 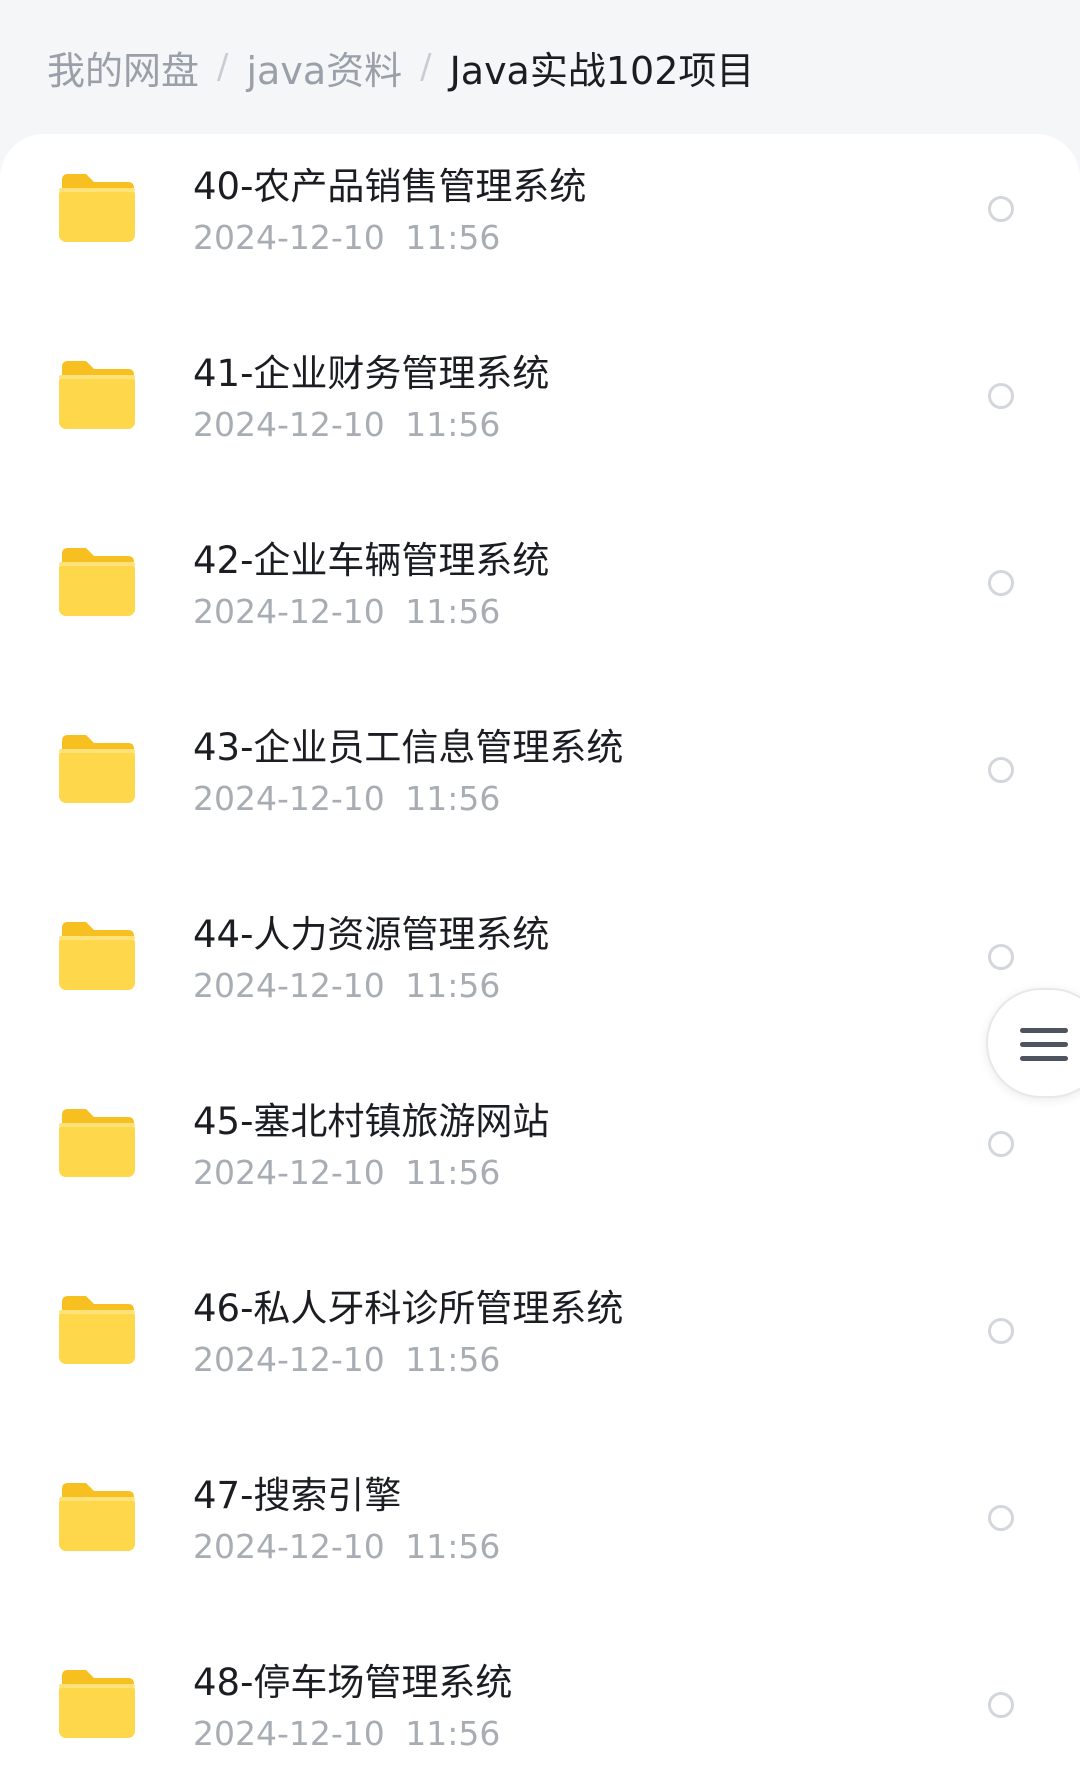 I want to click on file-name: 41-企业财务管理系统, so click(x=371, y=373).